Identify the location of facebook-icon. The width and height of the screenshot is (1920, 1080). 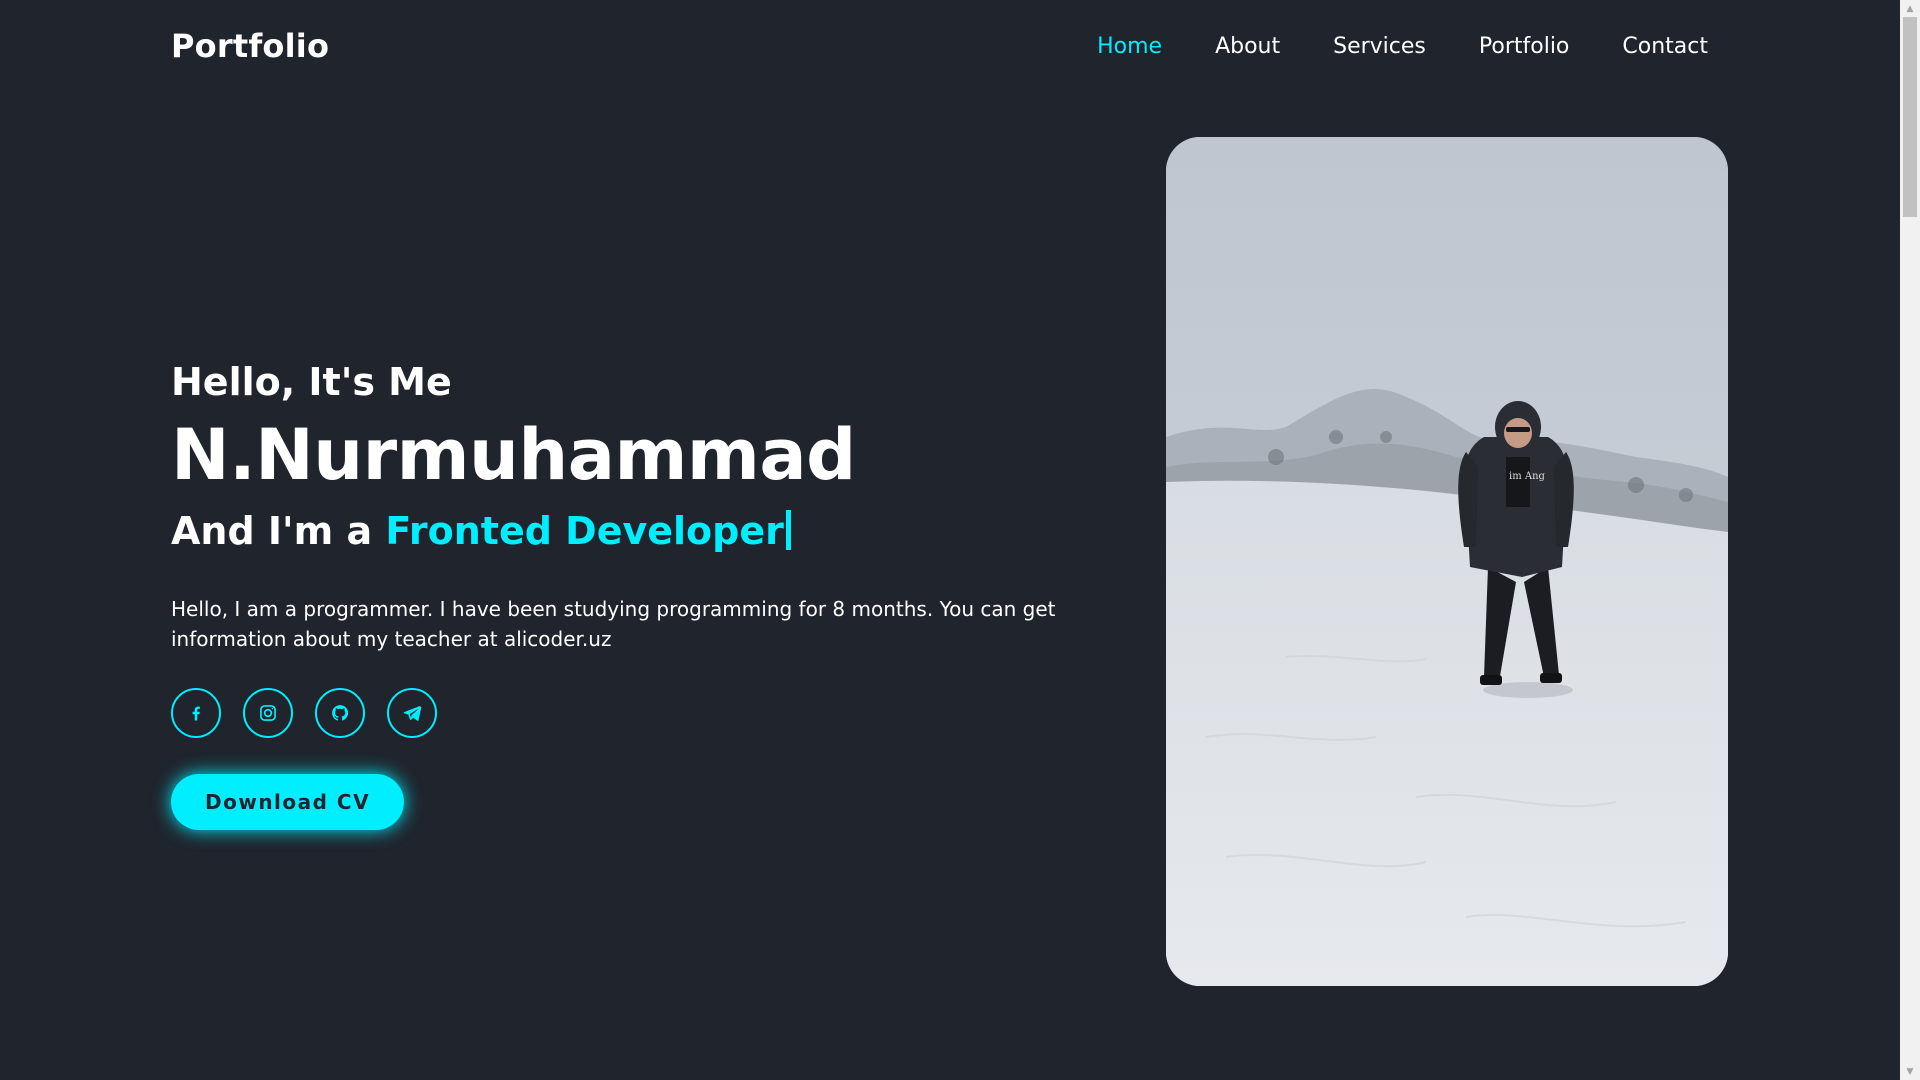
(196, 713).